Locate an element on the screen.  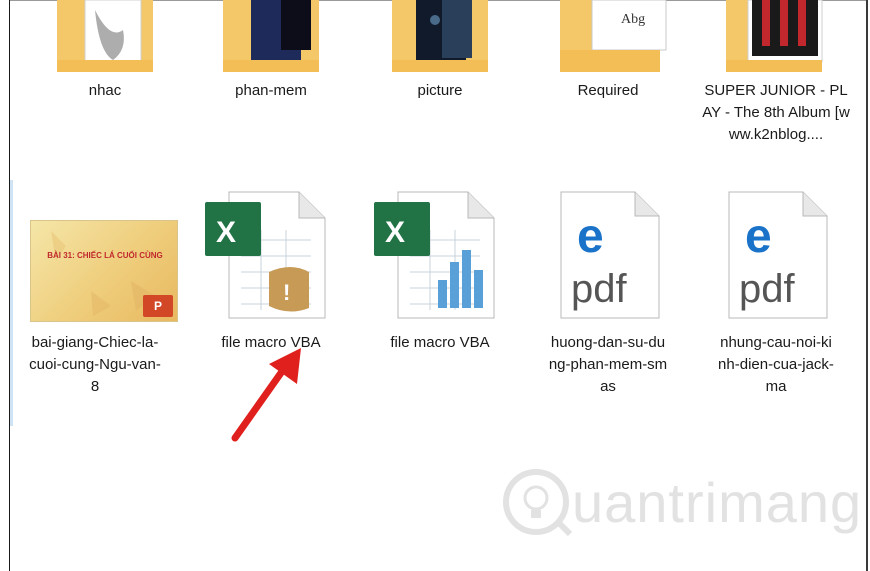
excel-macro-icon: X ! is located at coordinates (265, 255).